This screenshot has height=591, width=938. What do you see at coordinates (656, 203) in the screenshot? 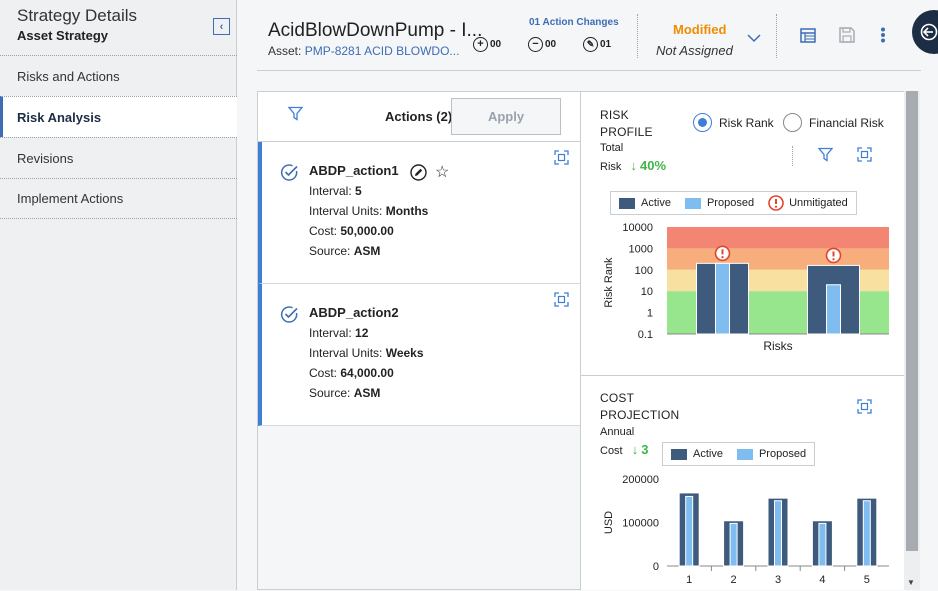
I see `legend-label: Active` at bounding box center [656, 203].